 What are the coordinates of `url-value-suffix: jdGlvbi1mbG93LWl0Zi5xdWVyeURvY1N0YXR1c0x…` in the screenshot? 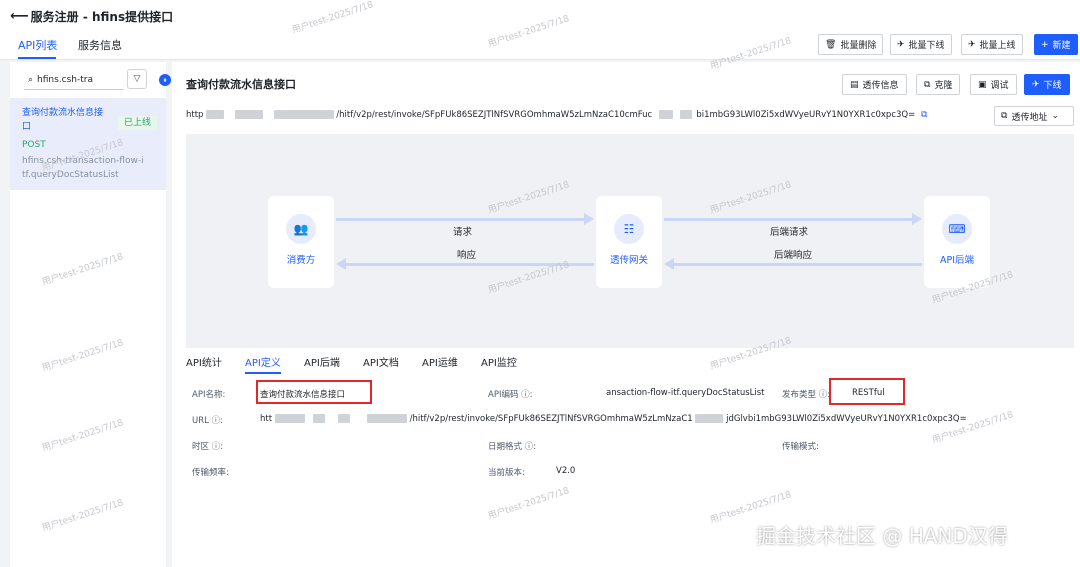 It's located at (846, 419).